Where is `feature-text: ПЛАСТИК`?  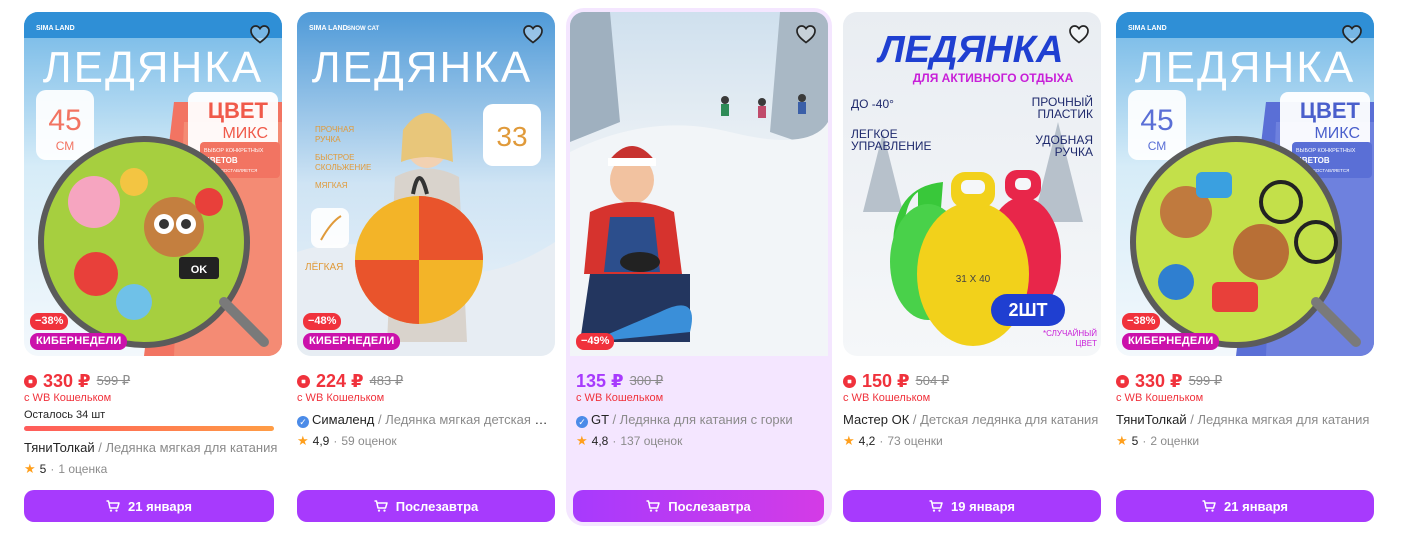 feature-text: ПЛАСТИК is located at coordinates (1065, 114).